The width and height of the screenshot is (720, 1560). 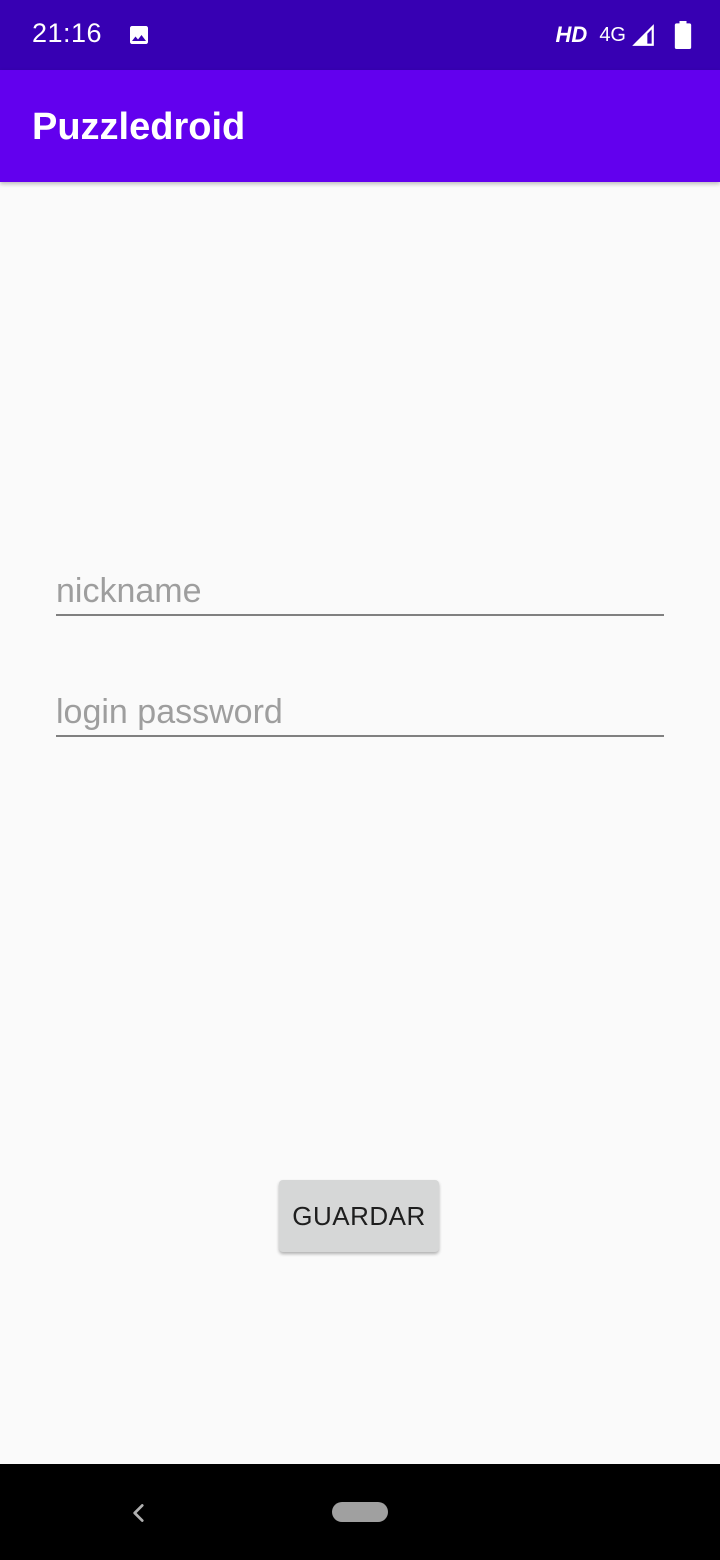 I want to click on battery-icon, so click(x=683, y=35).